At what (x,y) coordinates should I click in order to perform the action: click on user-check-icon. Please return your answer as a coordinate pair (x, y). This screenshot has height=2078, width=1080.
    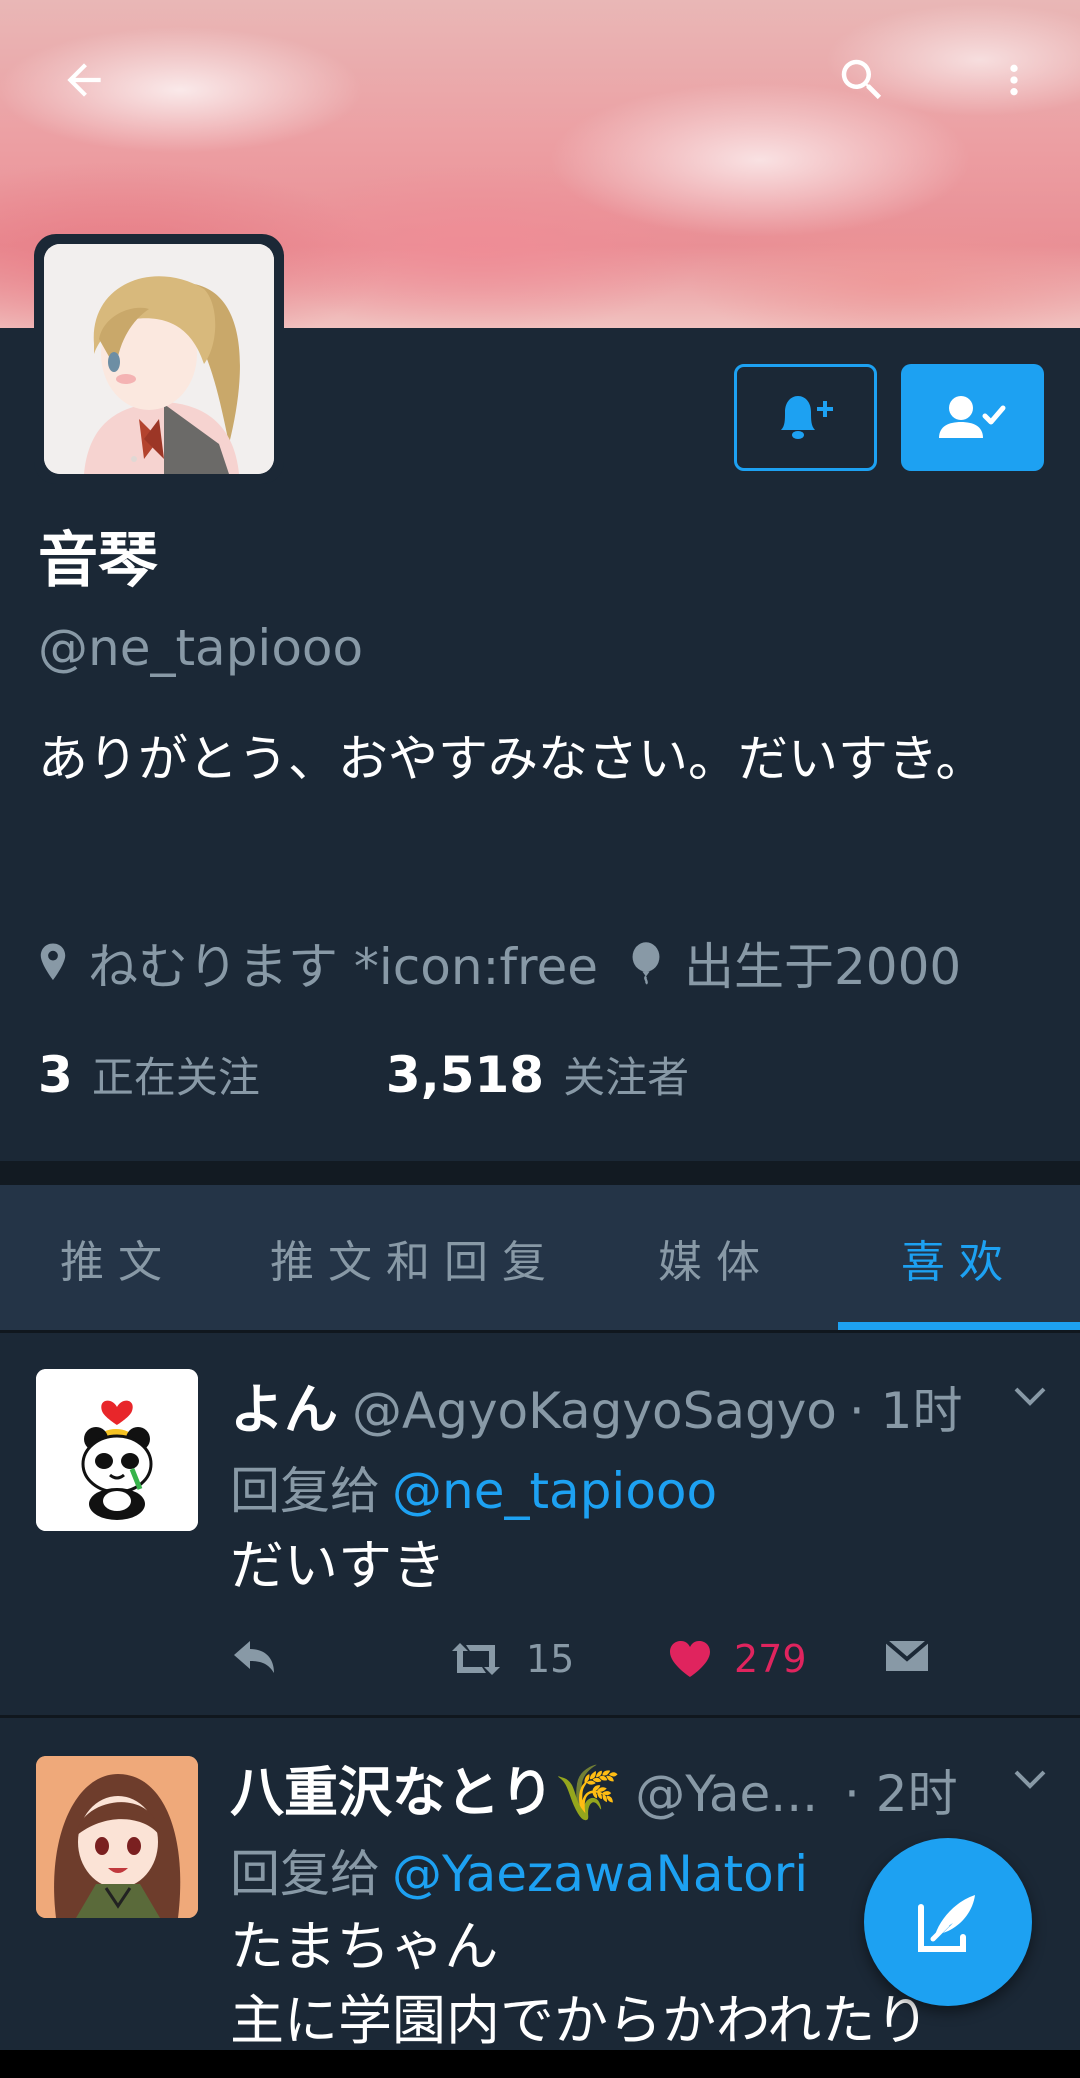
    Looking at the image, I should click on (971, 416).